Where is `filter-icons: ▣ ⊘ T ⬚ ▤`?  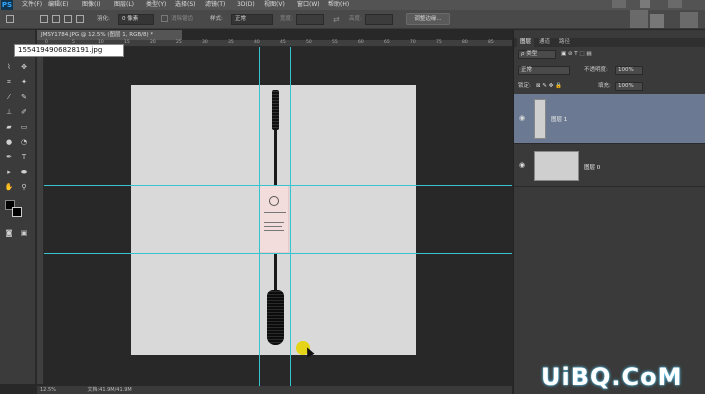 filter-icons: ▣ ⊘ T ⬚ ▤ is located at coordinates (576, 54).